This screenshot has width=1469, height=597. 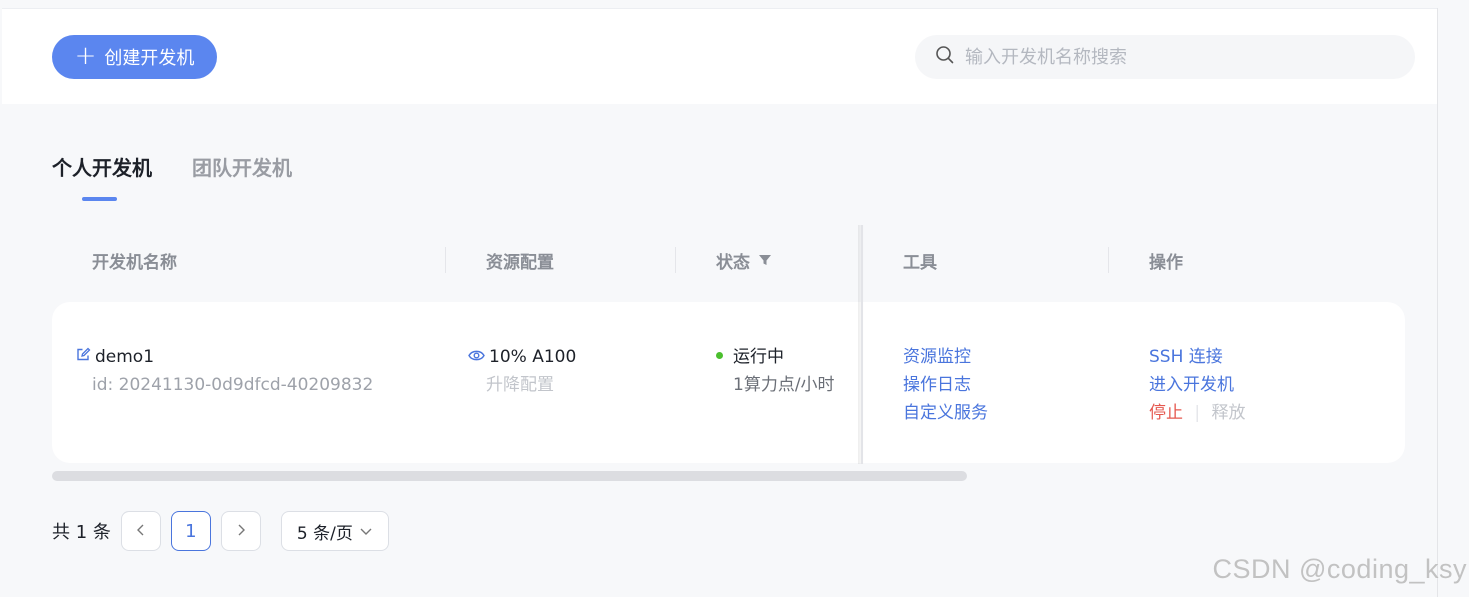 I want to click on status-cost: 1算力点/小时, so click(x=784, y=385).